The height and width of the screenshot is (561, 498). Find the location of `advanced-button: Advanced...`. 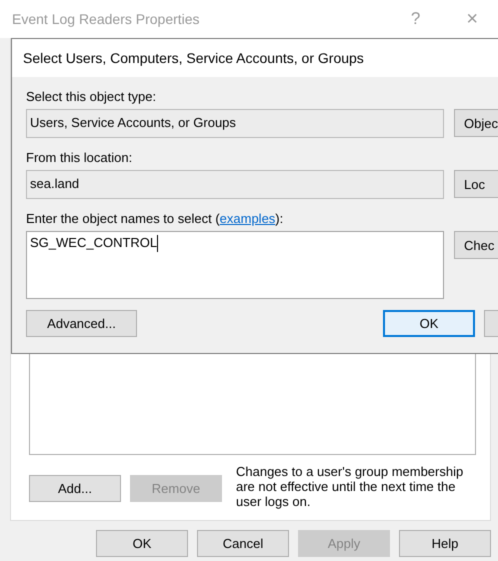

advanced-button: Advanced... is located at coordinates (81, 323).